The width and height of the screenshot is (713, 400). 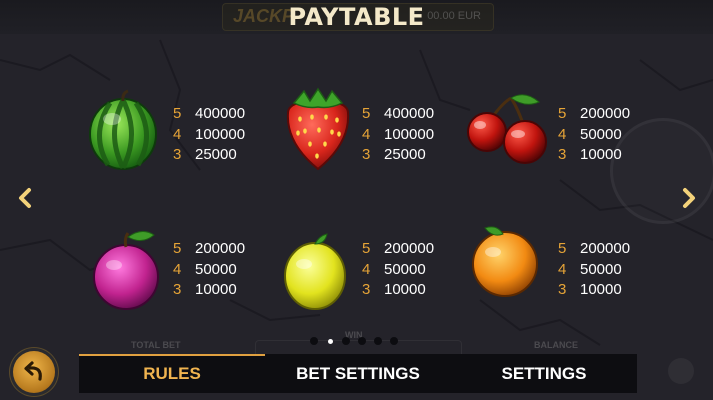 I want to click on strawberry-icon, so click(x=318, y=129).